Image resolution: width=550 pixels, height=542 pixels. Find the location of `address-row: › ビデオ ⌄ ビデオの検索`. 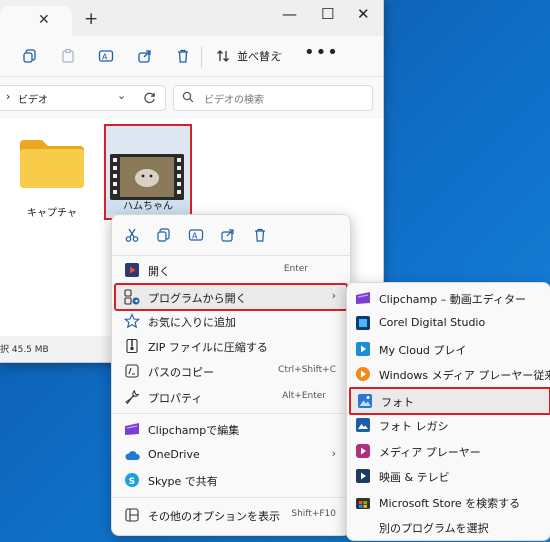

address-row: › ビデオ ⌄ ビデオの検索 is located at coordinates (191, 97).